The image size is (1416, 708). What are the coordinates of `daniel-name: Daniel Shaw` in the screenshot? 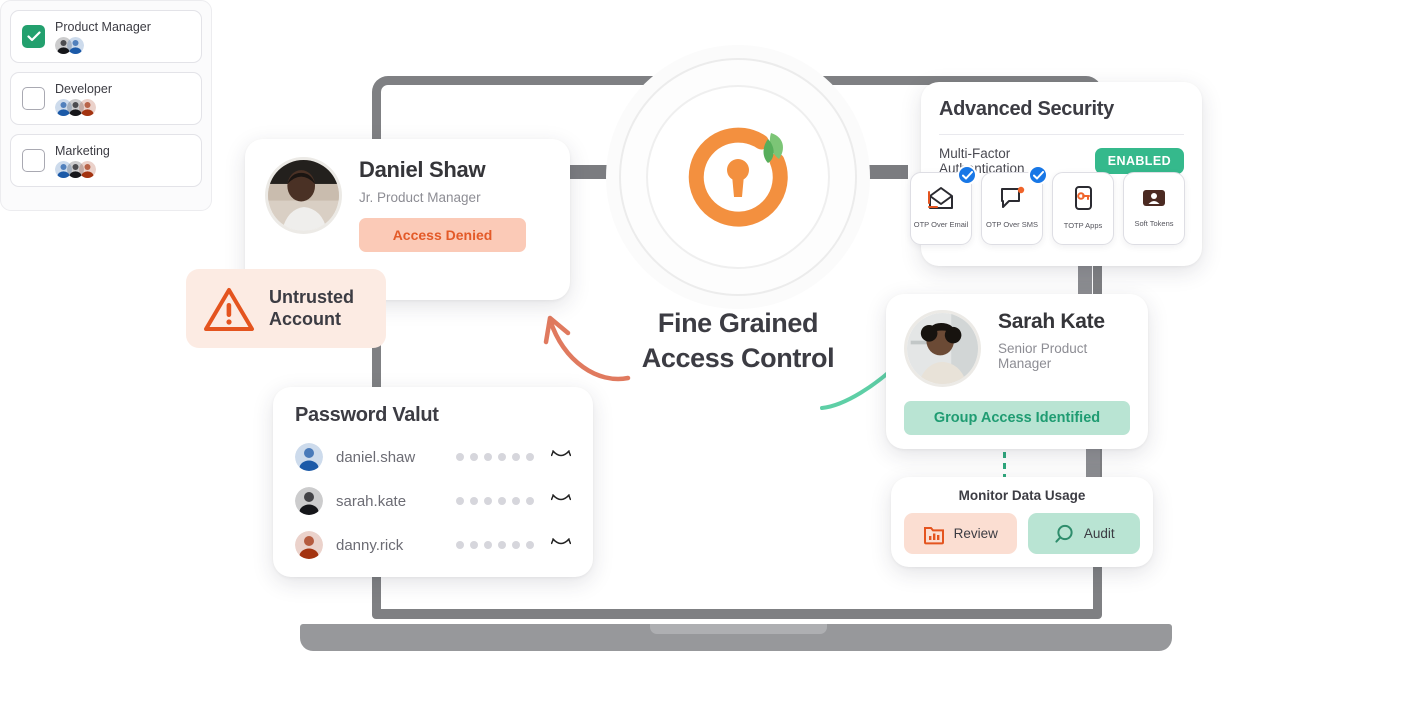 It's located at (422, 169).